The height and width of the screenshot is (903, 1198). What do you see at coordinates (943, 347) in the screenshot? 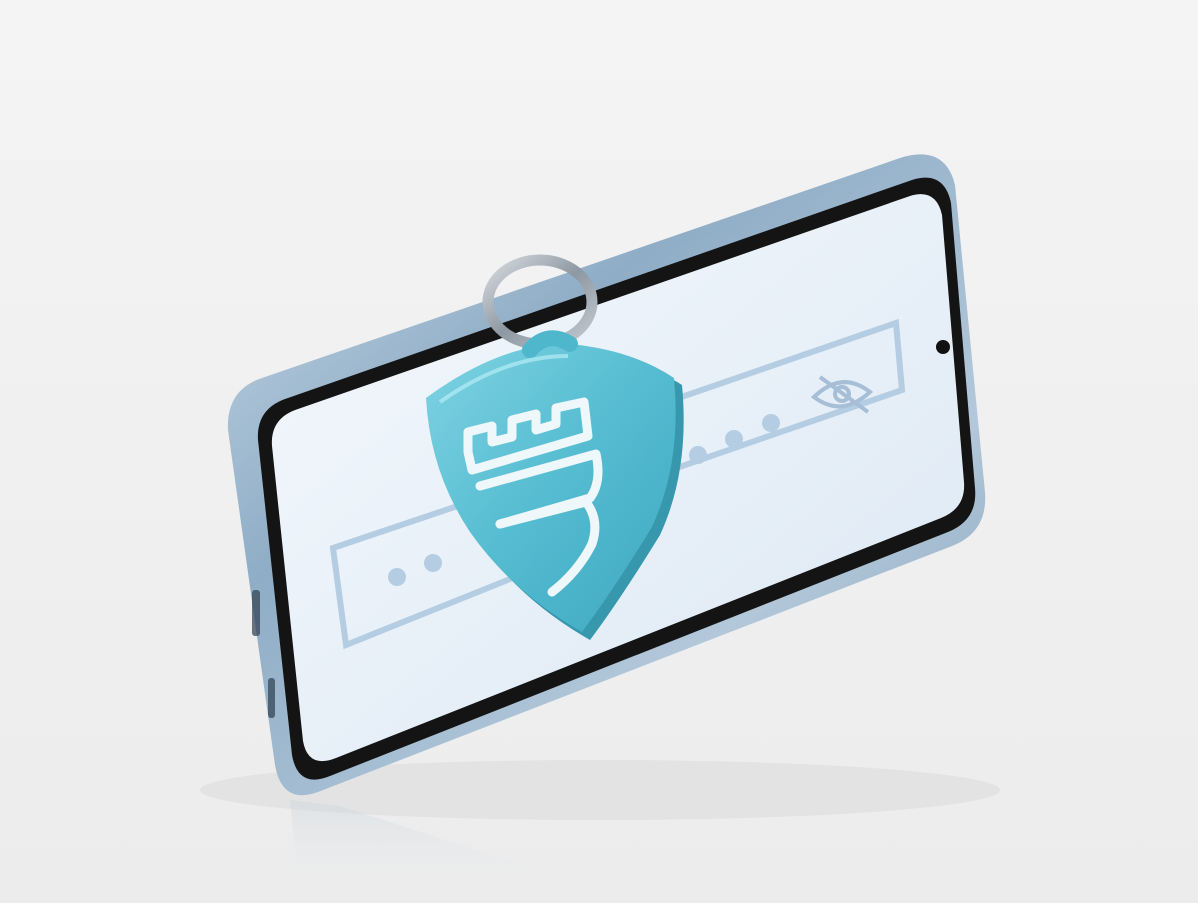
I see `camera-hole-icon` at bounding box center [943, 347].